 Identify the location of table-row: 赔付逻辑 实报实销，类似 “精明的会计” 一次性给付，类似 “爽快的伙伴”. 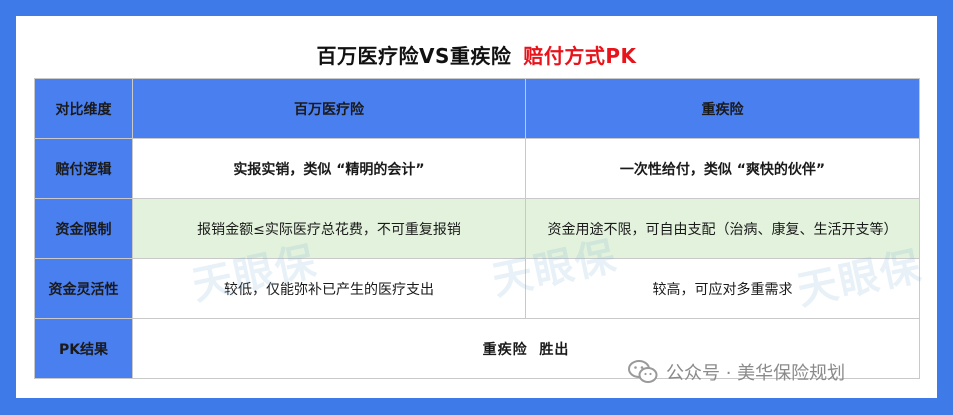
(477, 168).